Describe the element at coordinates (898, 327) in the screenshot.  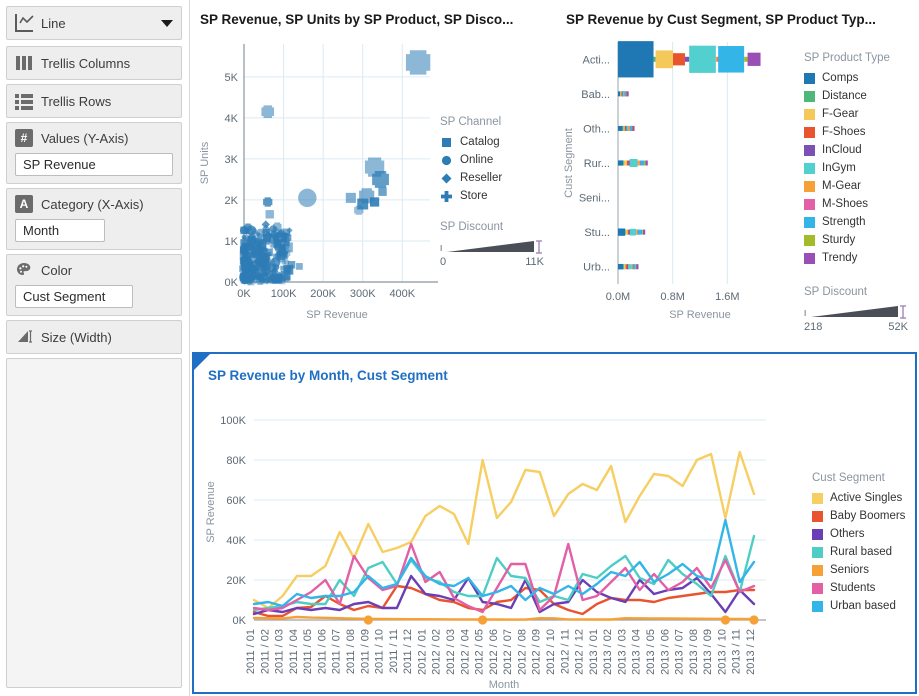
I see `bars-discount-max: 52K` at that location.